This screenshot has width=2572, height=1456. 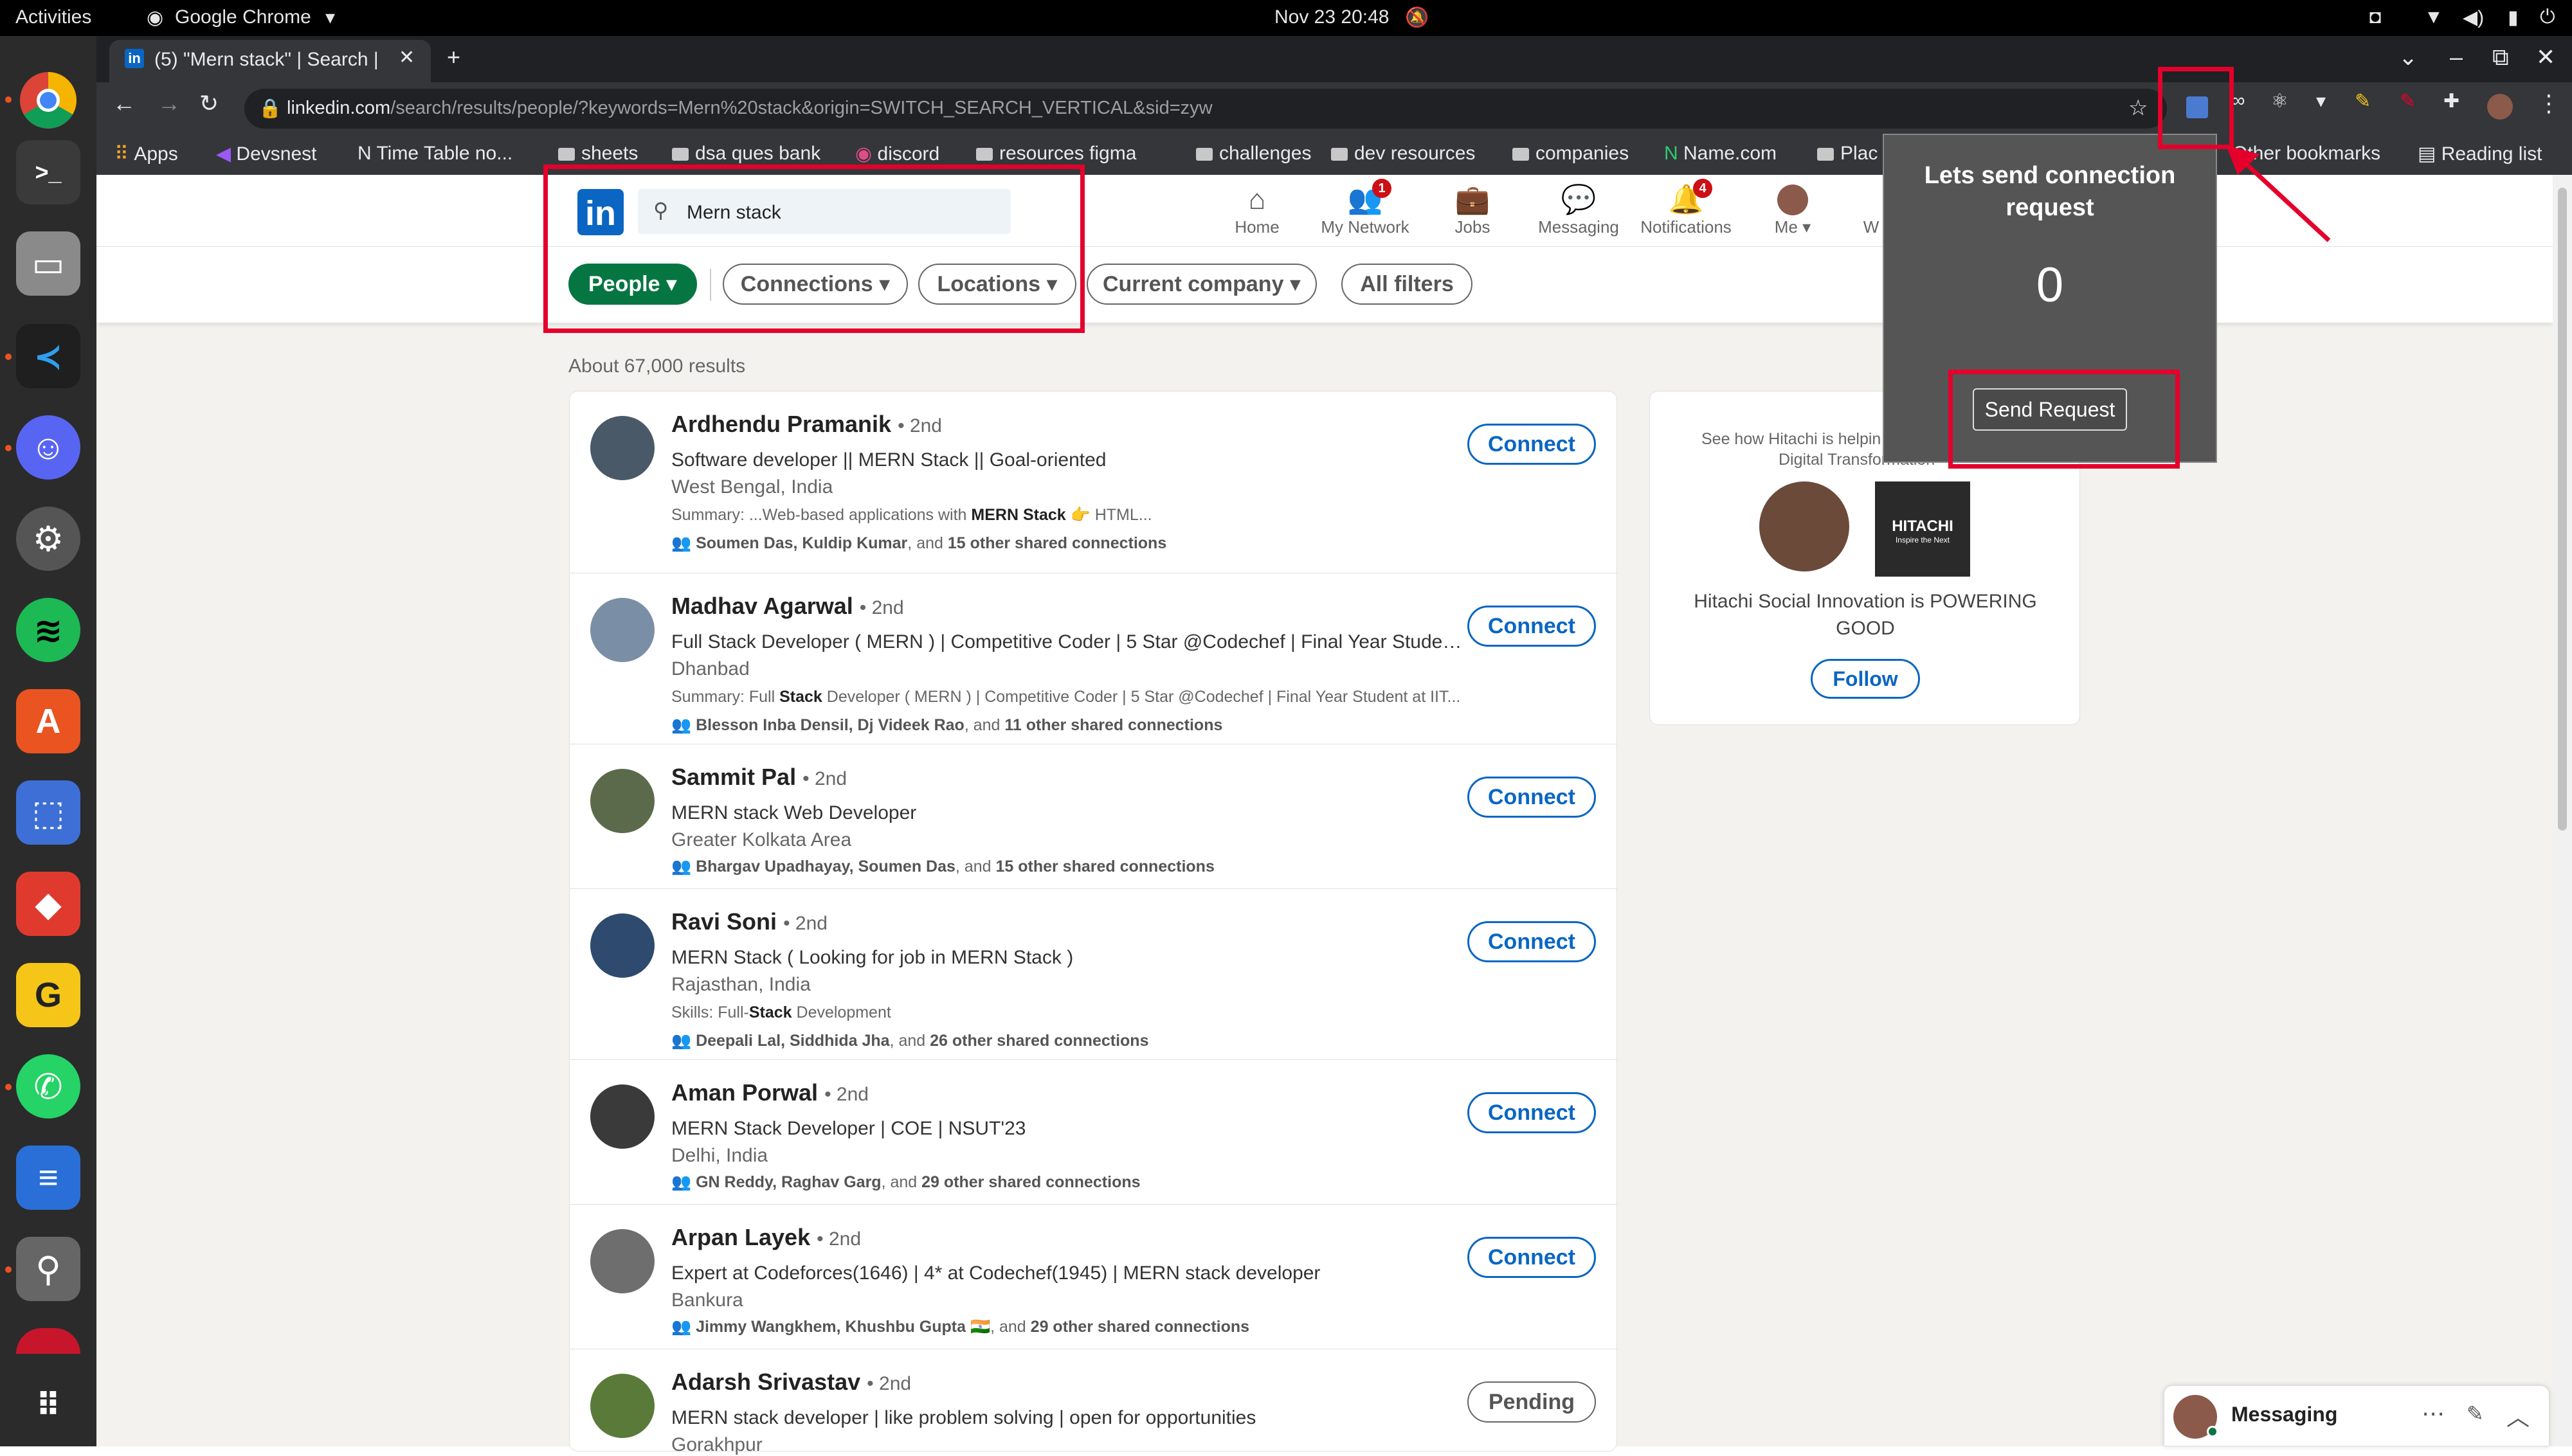 What do you see at coordinates (48, 1269) in the screenshot?
I see `search-tool-icon: ⚲` at bounding box center [48, 1269].